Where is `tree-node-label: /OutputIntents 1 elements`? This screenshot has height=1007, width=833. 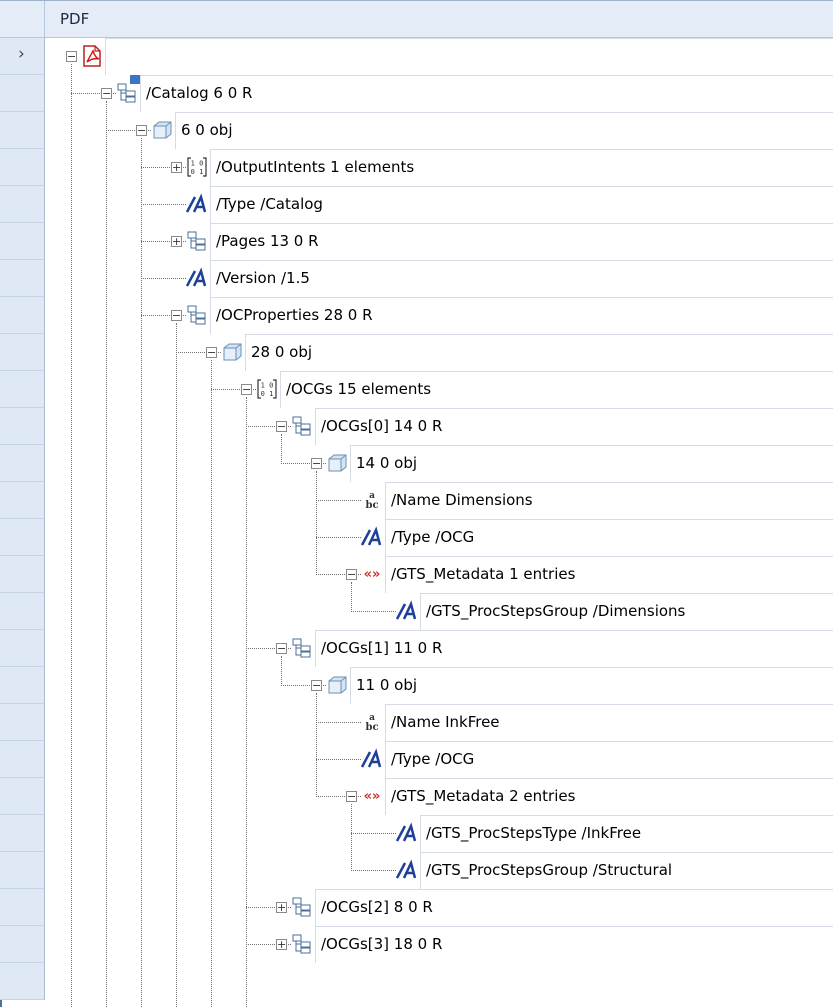
tree-node-label: /OutputIntents 1 elements is located at coordinates (315, 167).